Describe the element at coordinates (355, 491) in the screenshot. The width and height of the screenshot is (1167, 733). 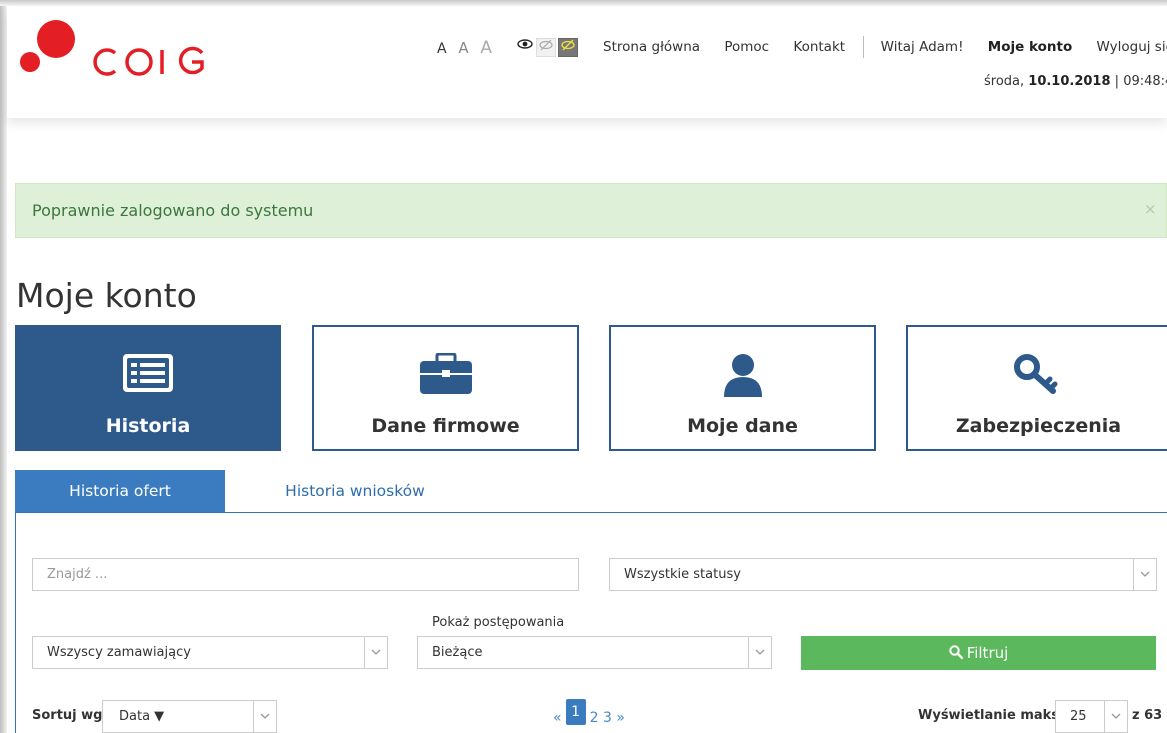
I see `tab-application-history: Historia wniosków` at that location.